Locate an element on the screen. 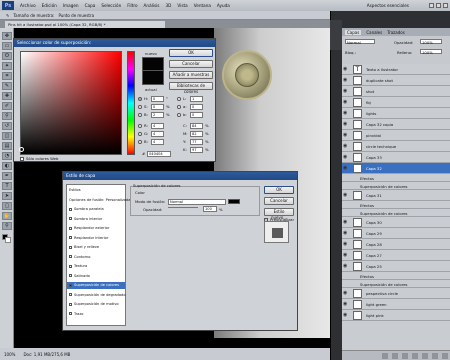 Image resolution: width=450 pixels, height=360 pixels. menu-item: Imagen is located at coordinates (71, 5).